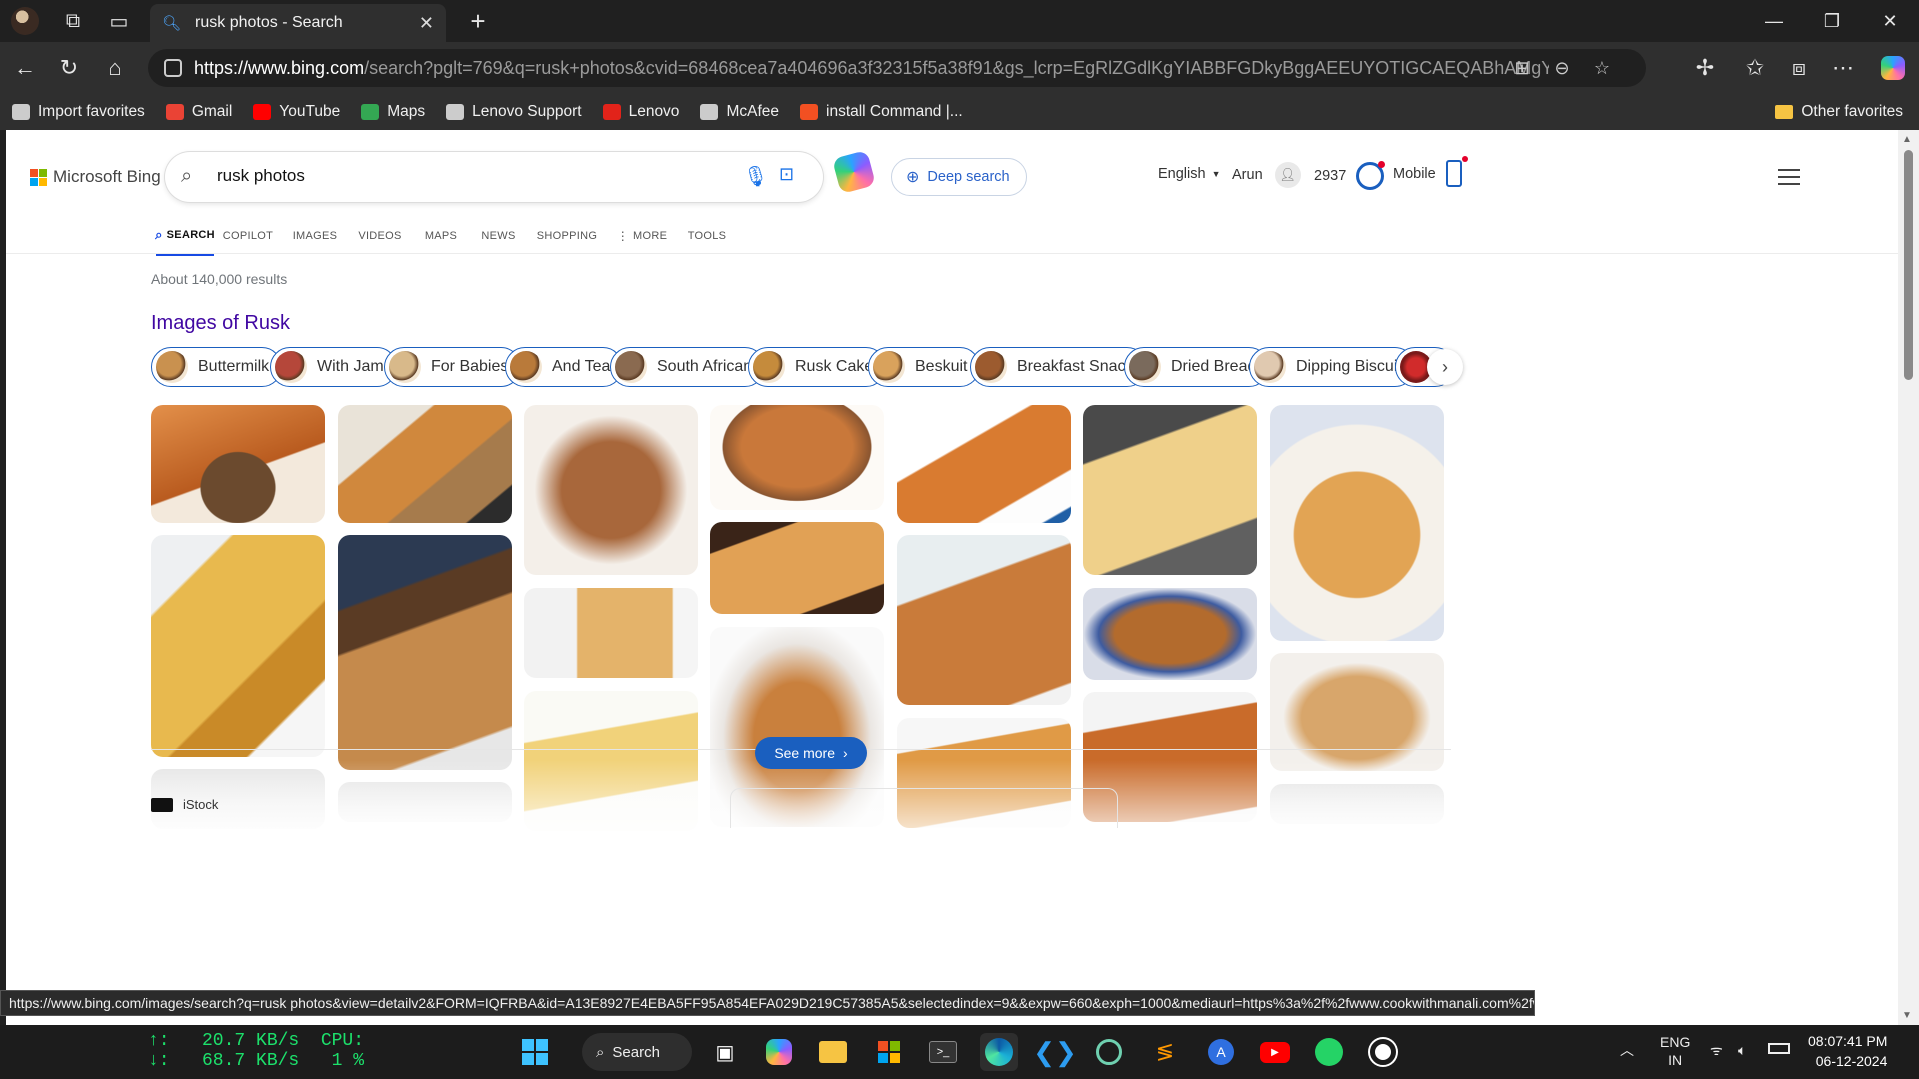 The height and width of the screenshot is (1079, 1919). I want to click on file-explorer-icon, so click(833, 1052).